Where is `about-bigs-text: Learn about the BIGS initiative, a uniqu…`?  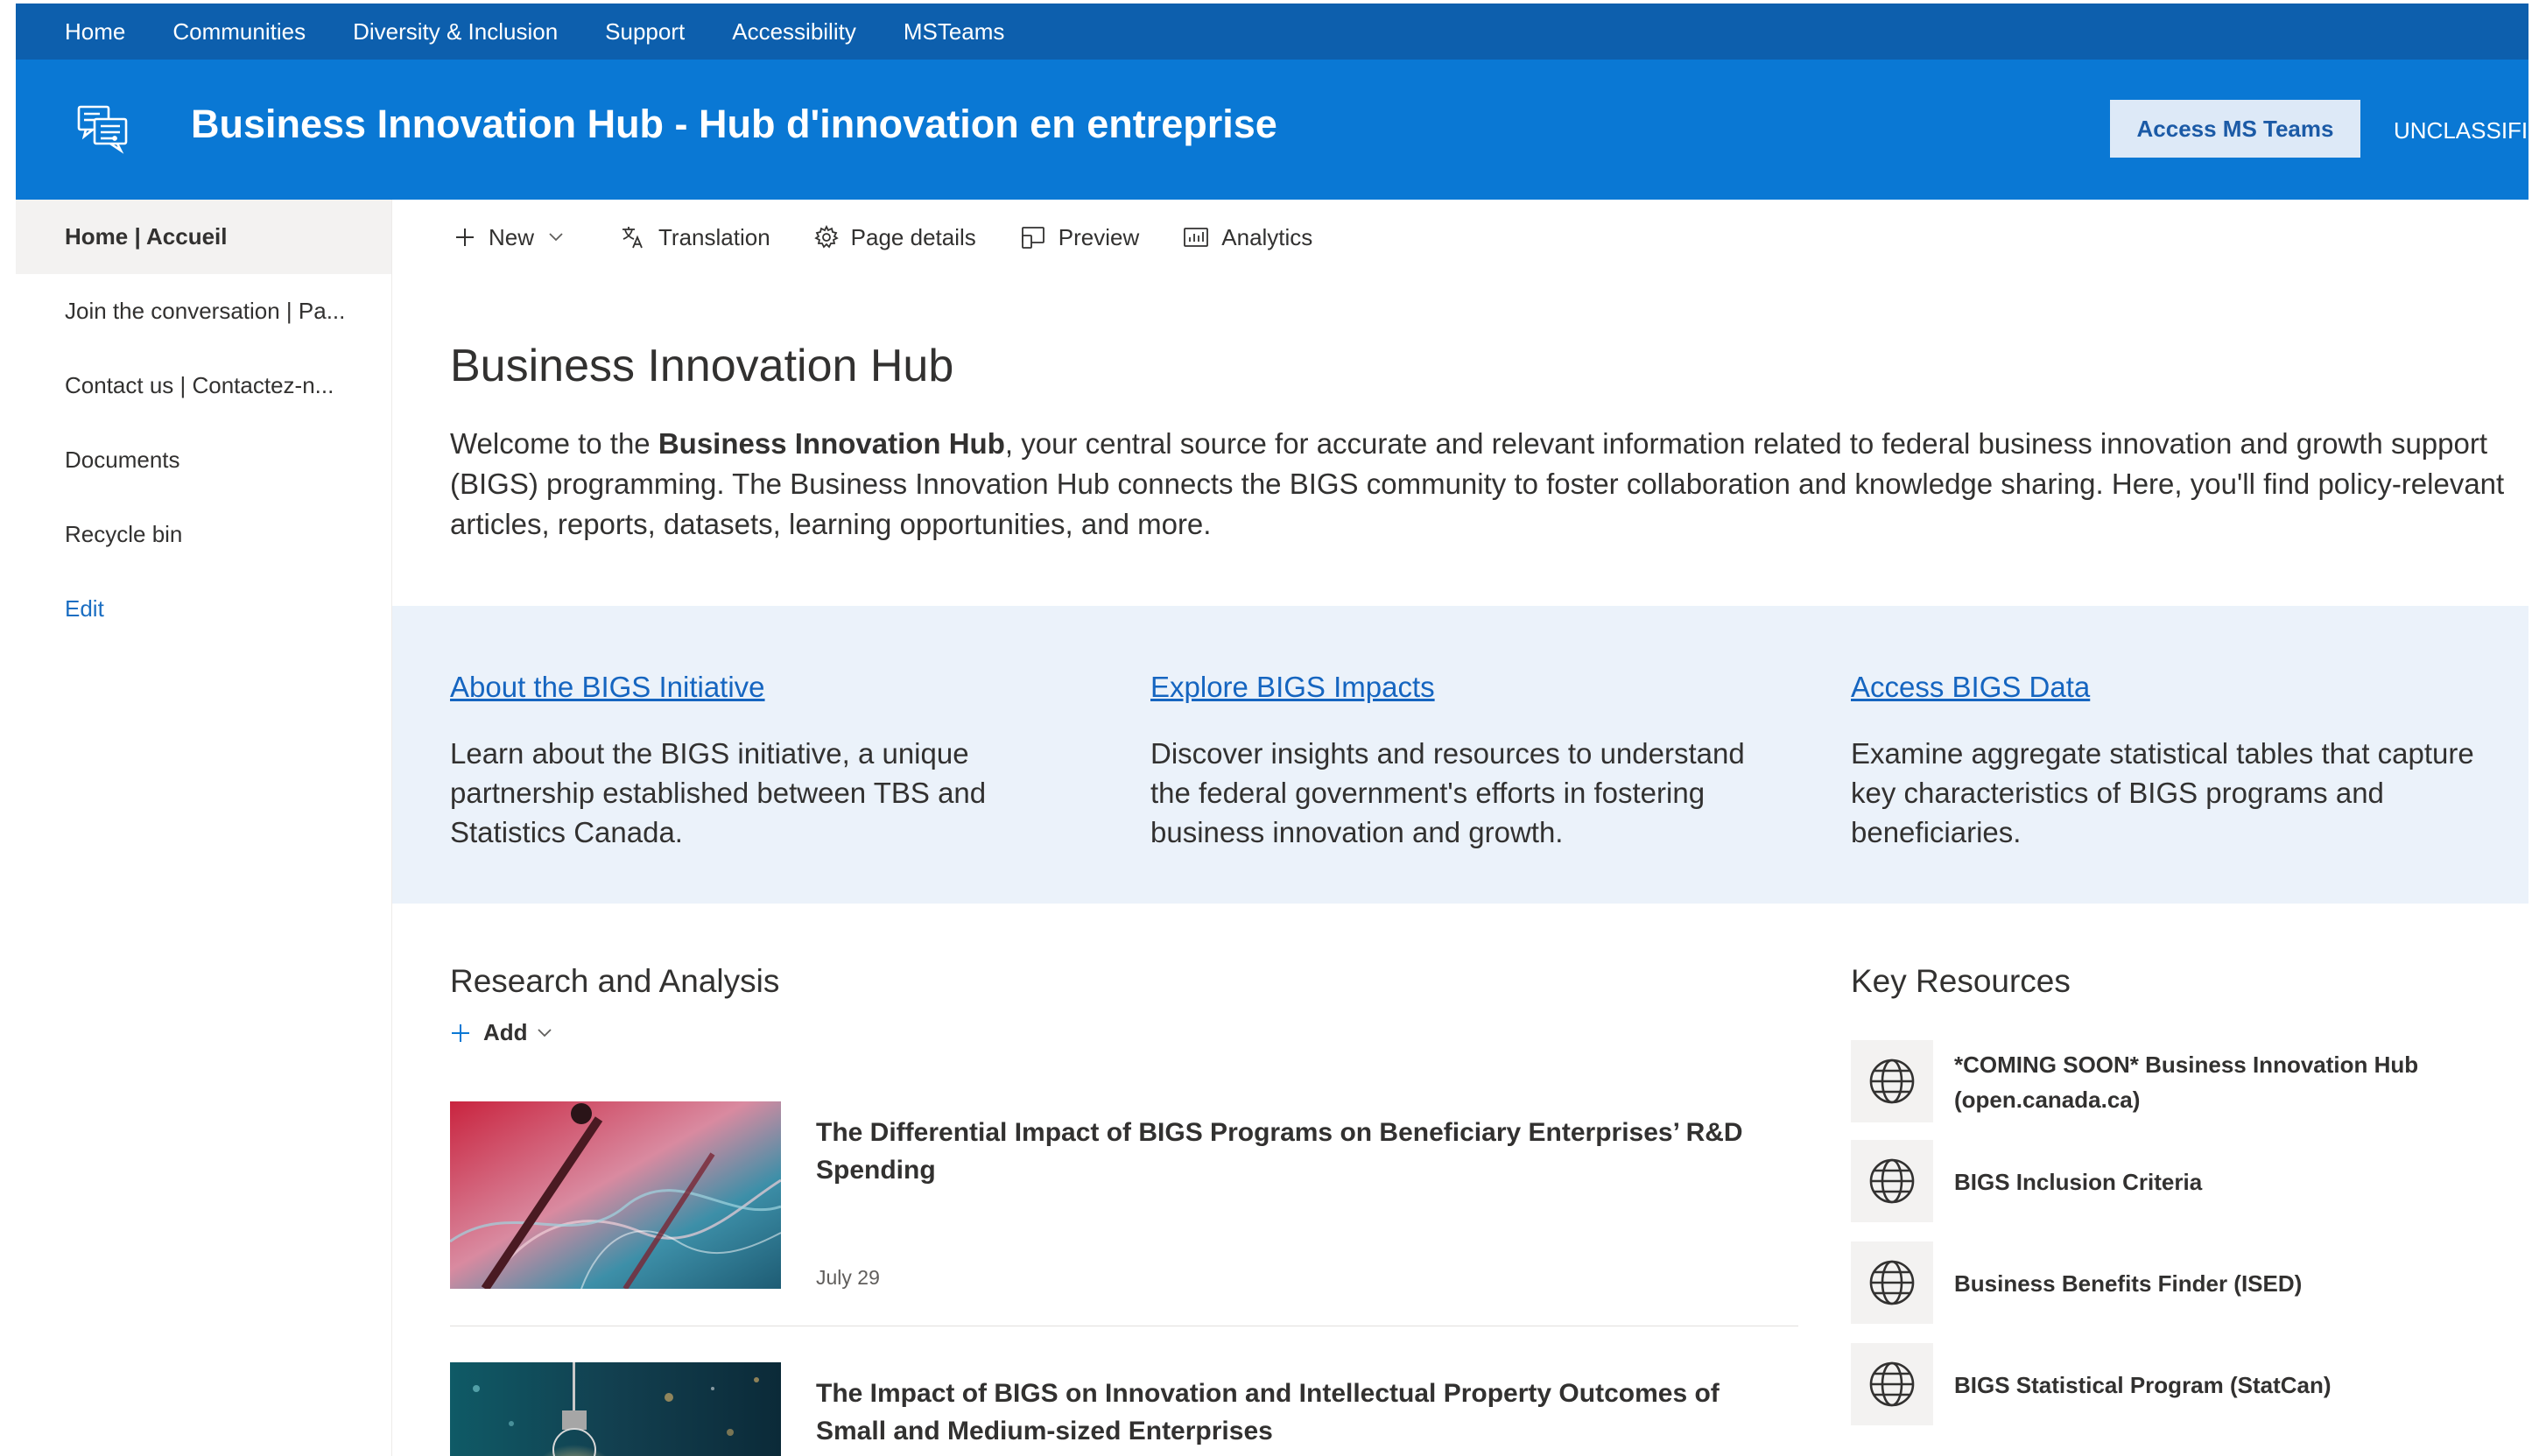 about-bigs-text: Learn about the BIGS initiative, a uniqu… is located at coordinates (718, 792).